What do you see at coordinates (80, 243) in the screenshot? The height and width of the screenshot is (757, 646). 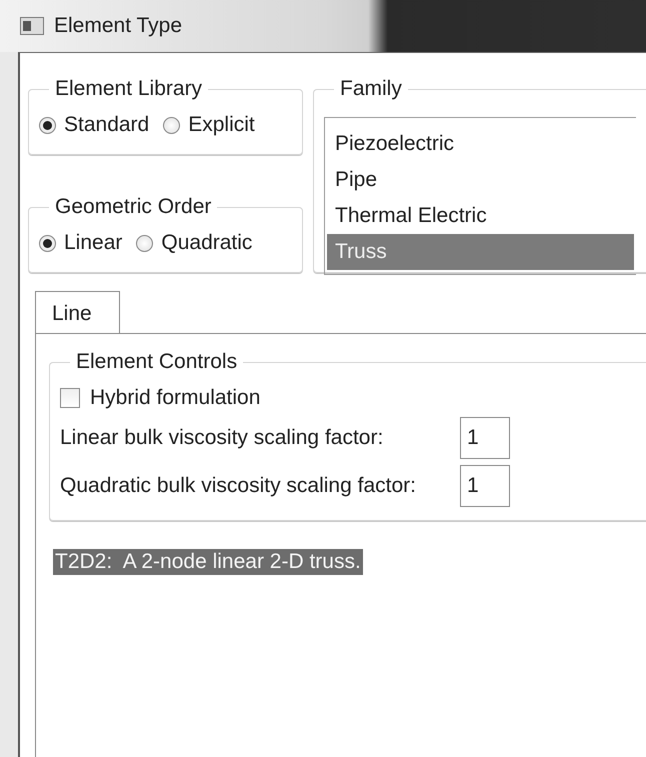 I see `radio-button: Linear` at bounding box center [80, 243].